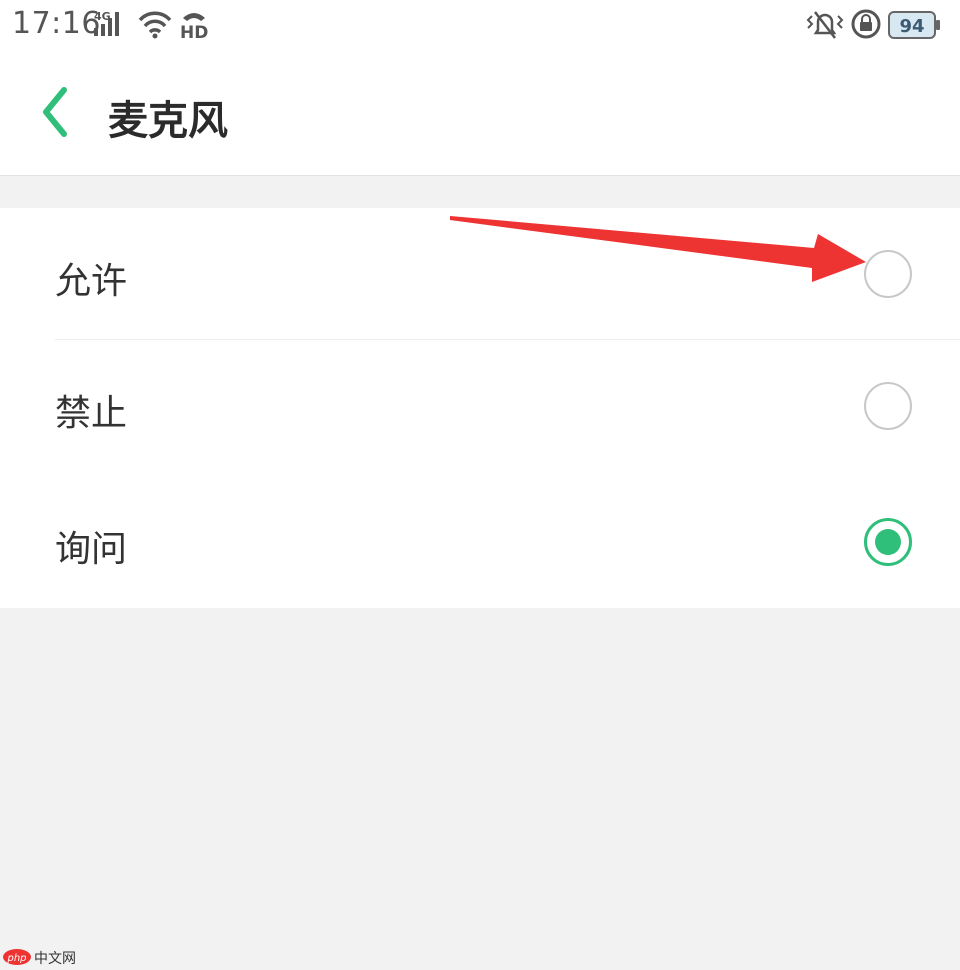 This screenshot has height=970, width=960. What do you see at coordinates (155, 25) in the screenshot?
I see `wifi-icon` at bounding box center [155, 25].